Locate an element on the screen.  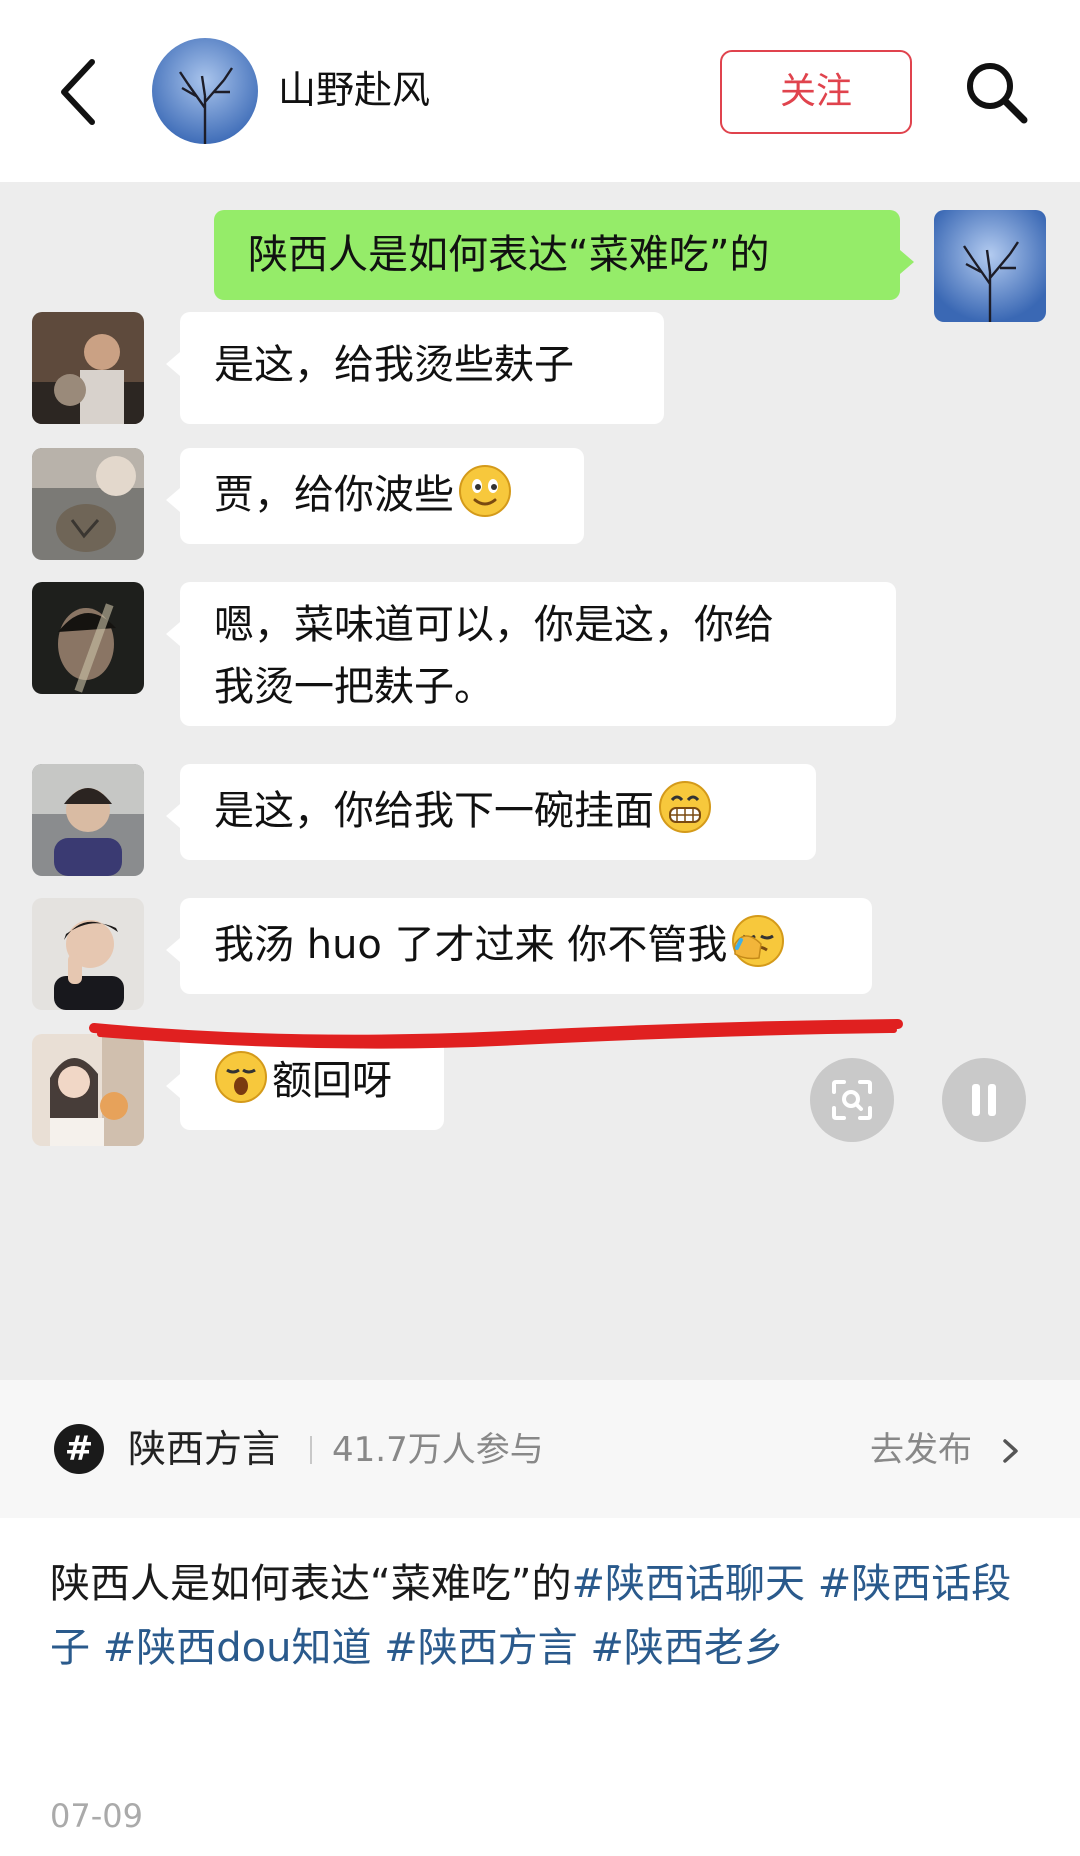
question-text: 陕西人是如何表达“菜难吃”的 is located at coordinates (509, 255).